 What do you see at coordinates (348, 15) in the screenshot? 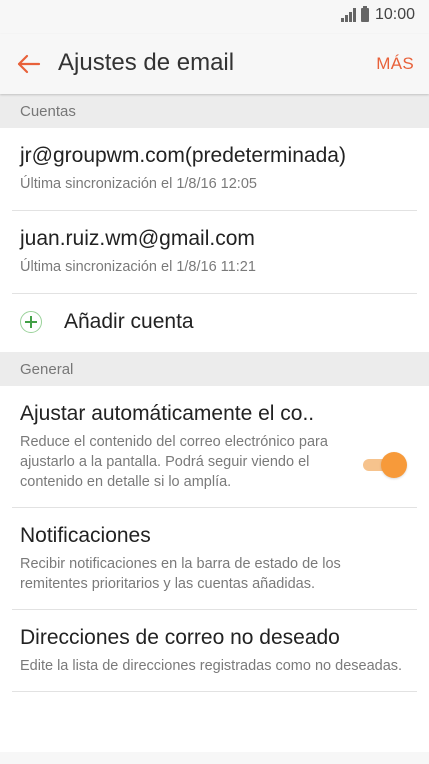
I see `signal-icon` at bounding box center [348, 15].